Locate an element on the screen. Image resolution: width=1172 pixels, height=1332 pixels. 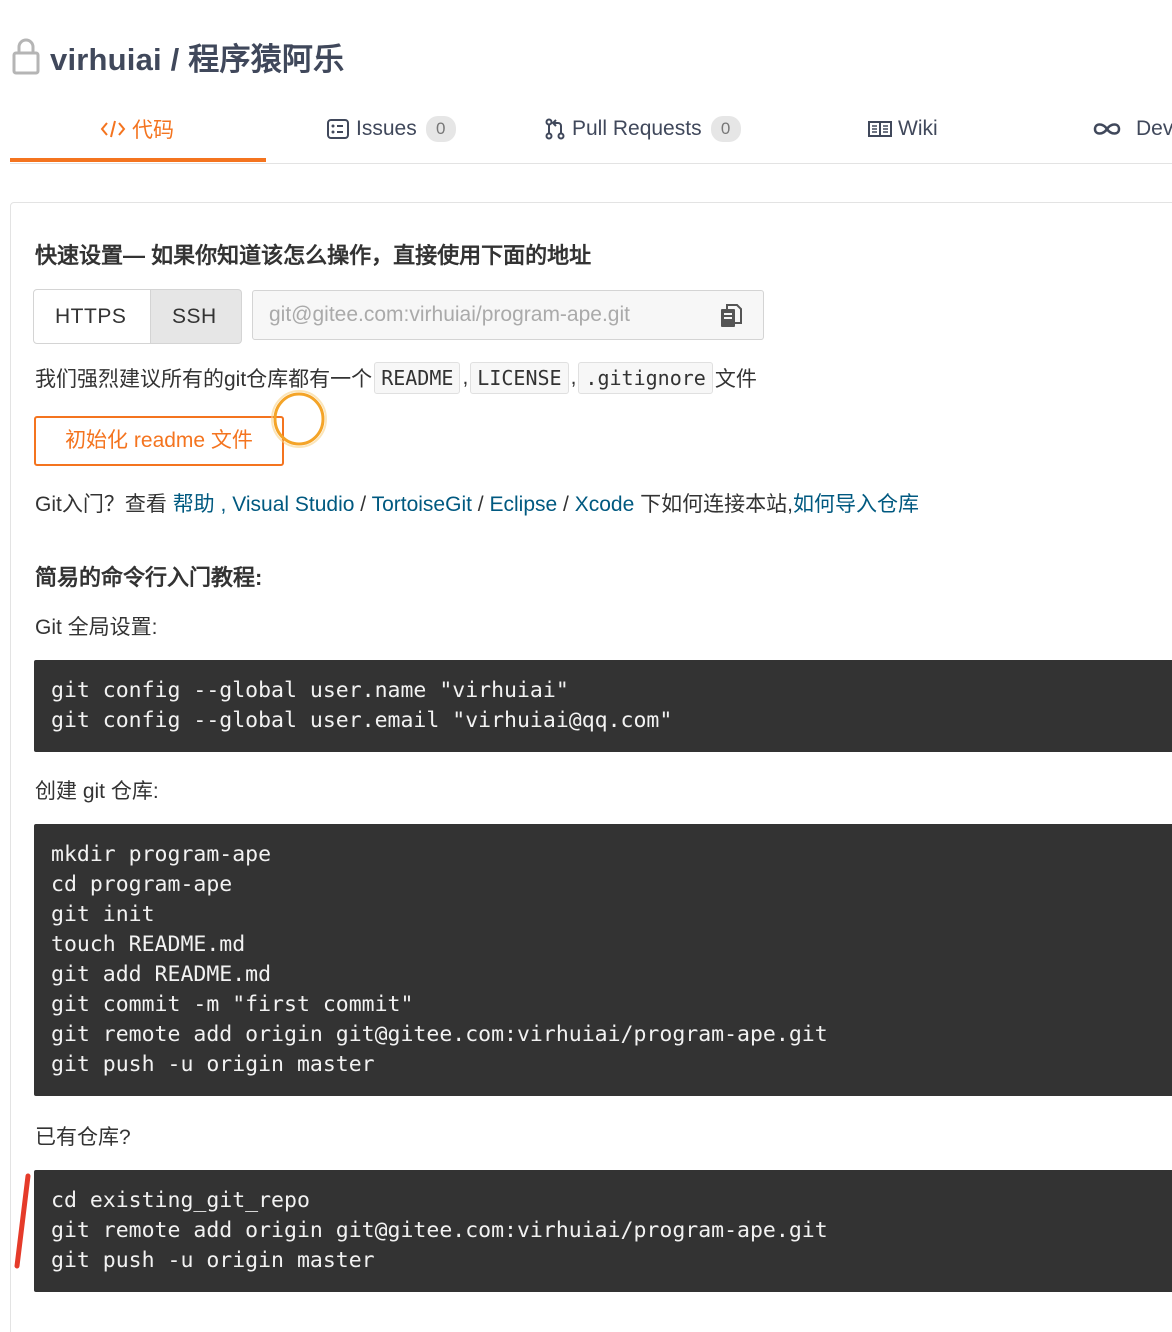
lock-icon is located at coordinates (26, 56).